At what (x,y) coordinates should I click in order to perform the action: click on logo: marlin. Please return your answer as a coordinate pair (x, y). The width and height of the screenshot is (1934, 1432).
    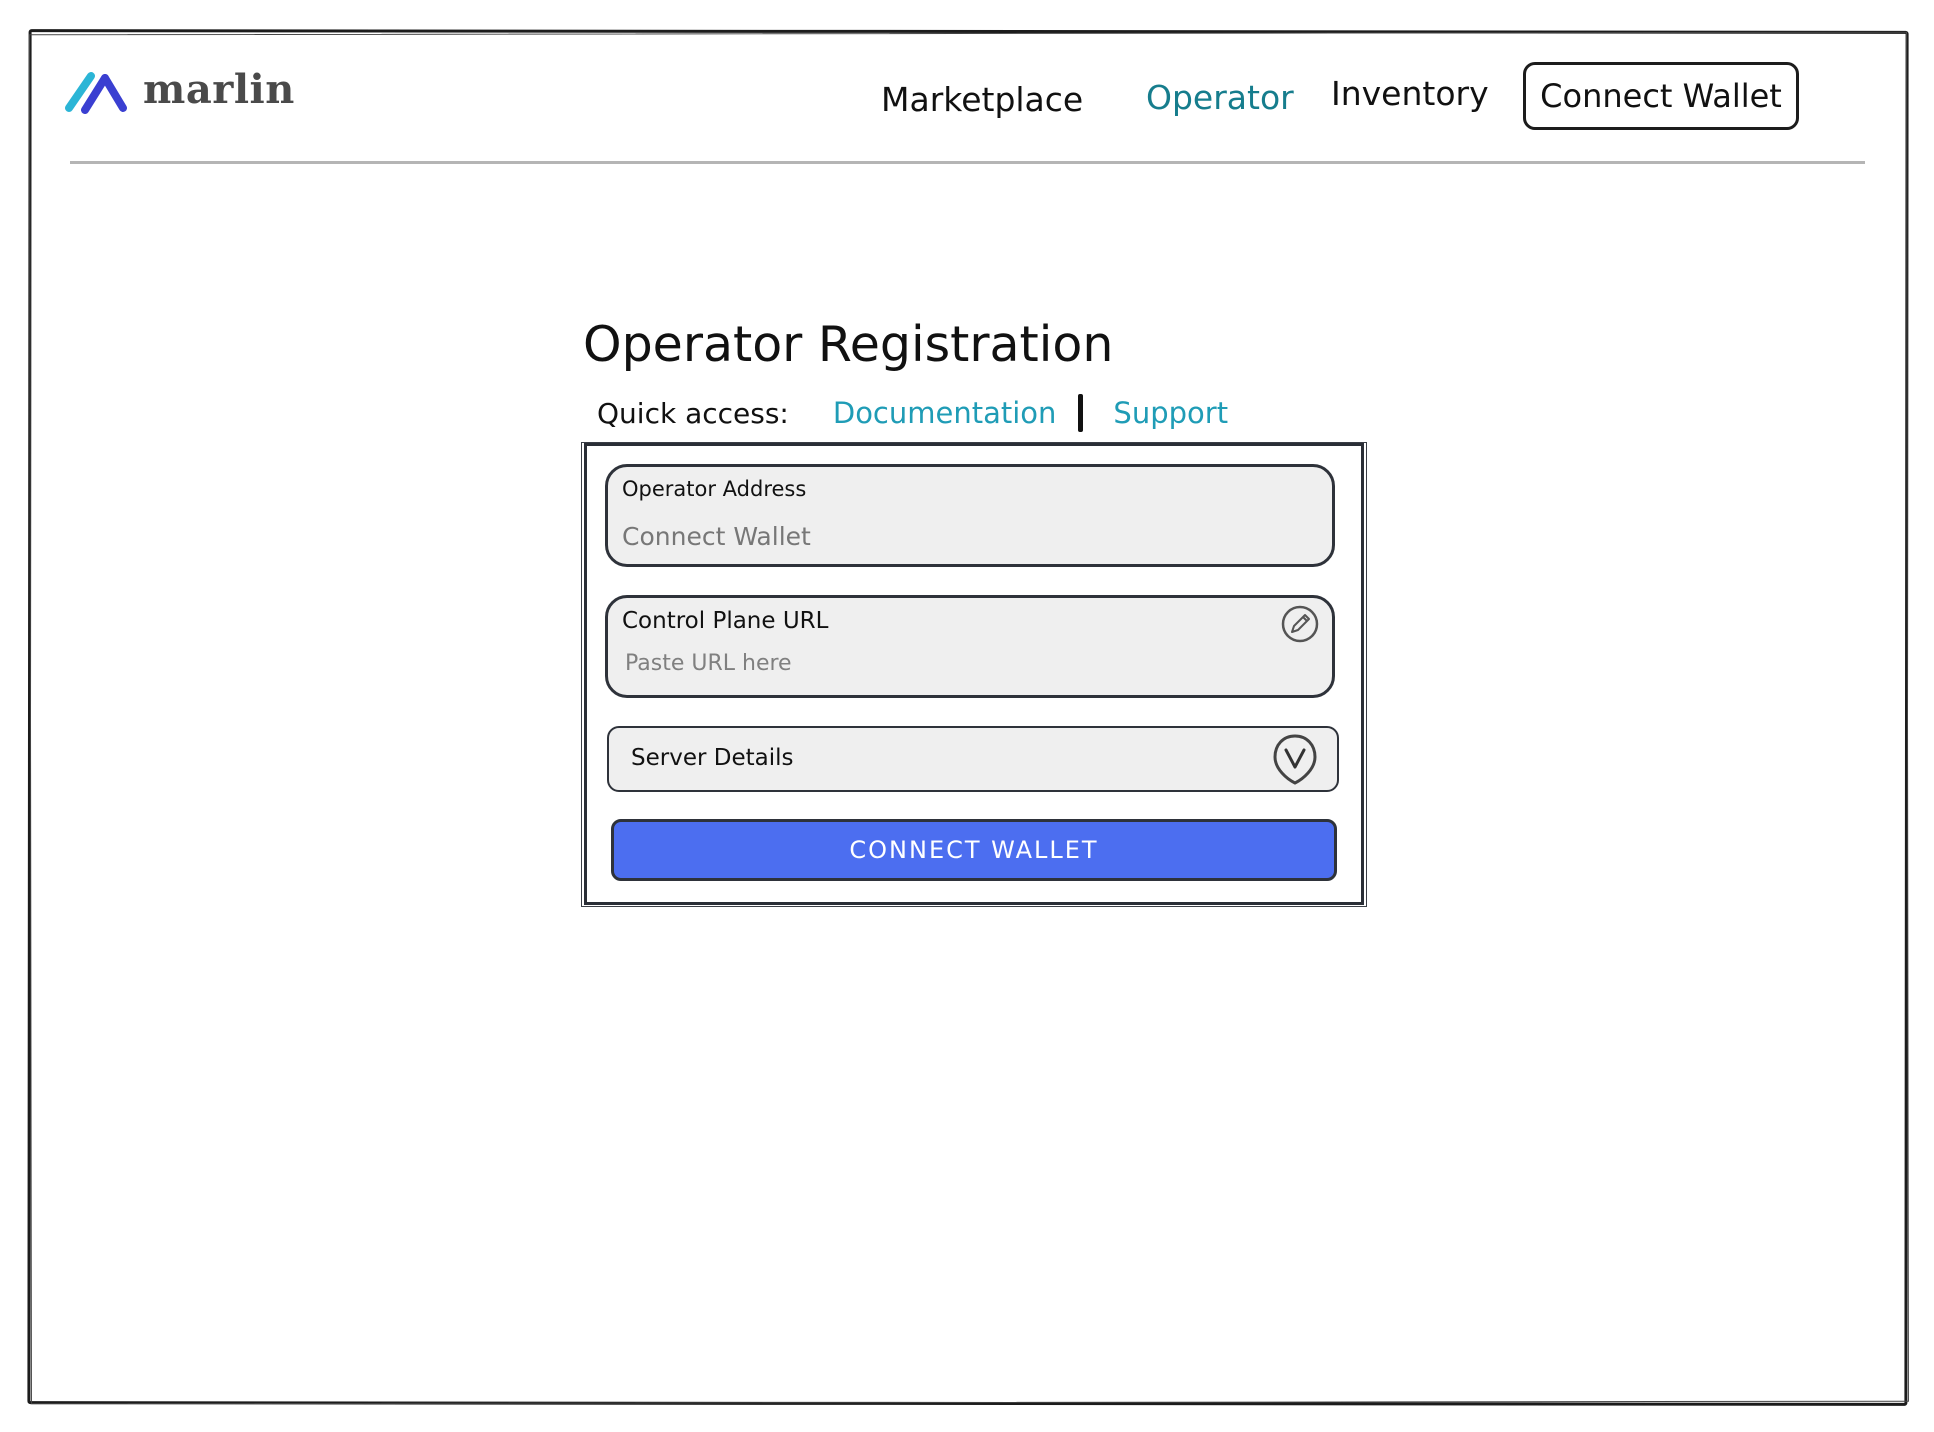
    Looking at the image, I should click on (180, 89).